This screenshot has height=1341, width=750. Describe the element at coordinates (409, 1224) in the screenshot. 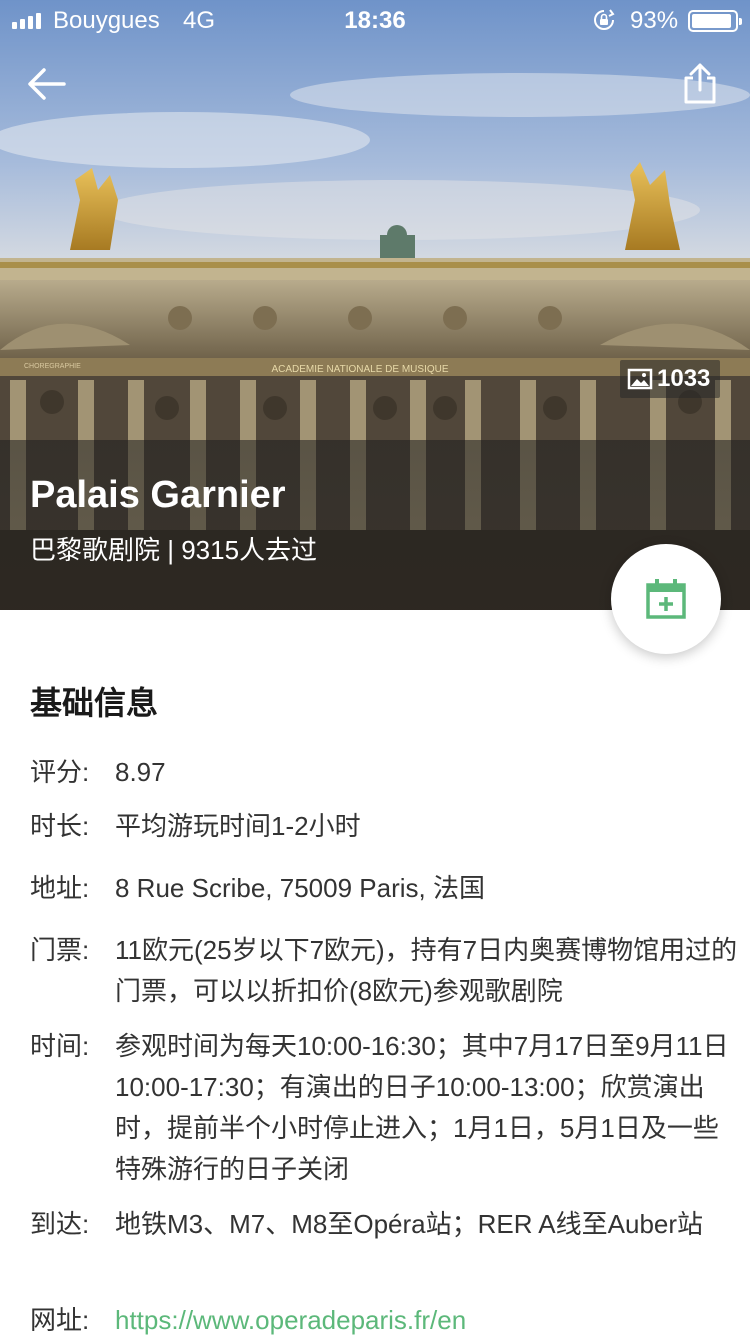

I see `info-value: 地铁M3、M7、M8至Opéra站；RER A线至Auber站` at that location.